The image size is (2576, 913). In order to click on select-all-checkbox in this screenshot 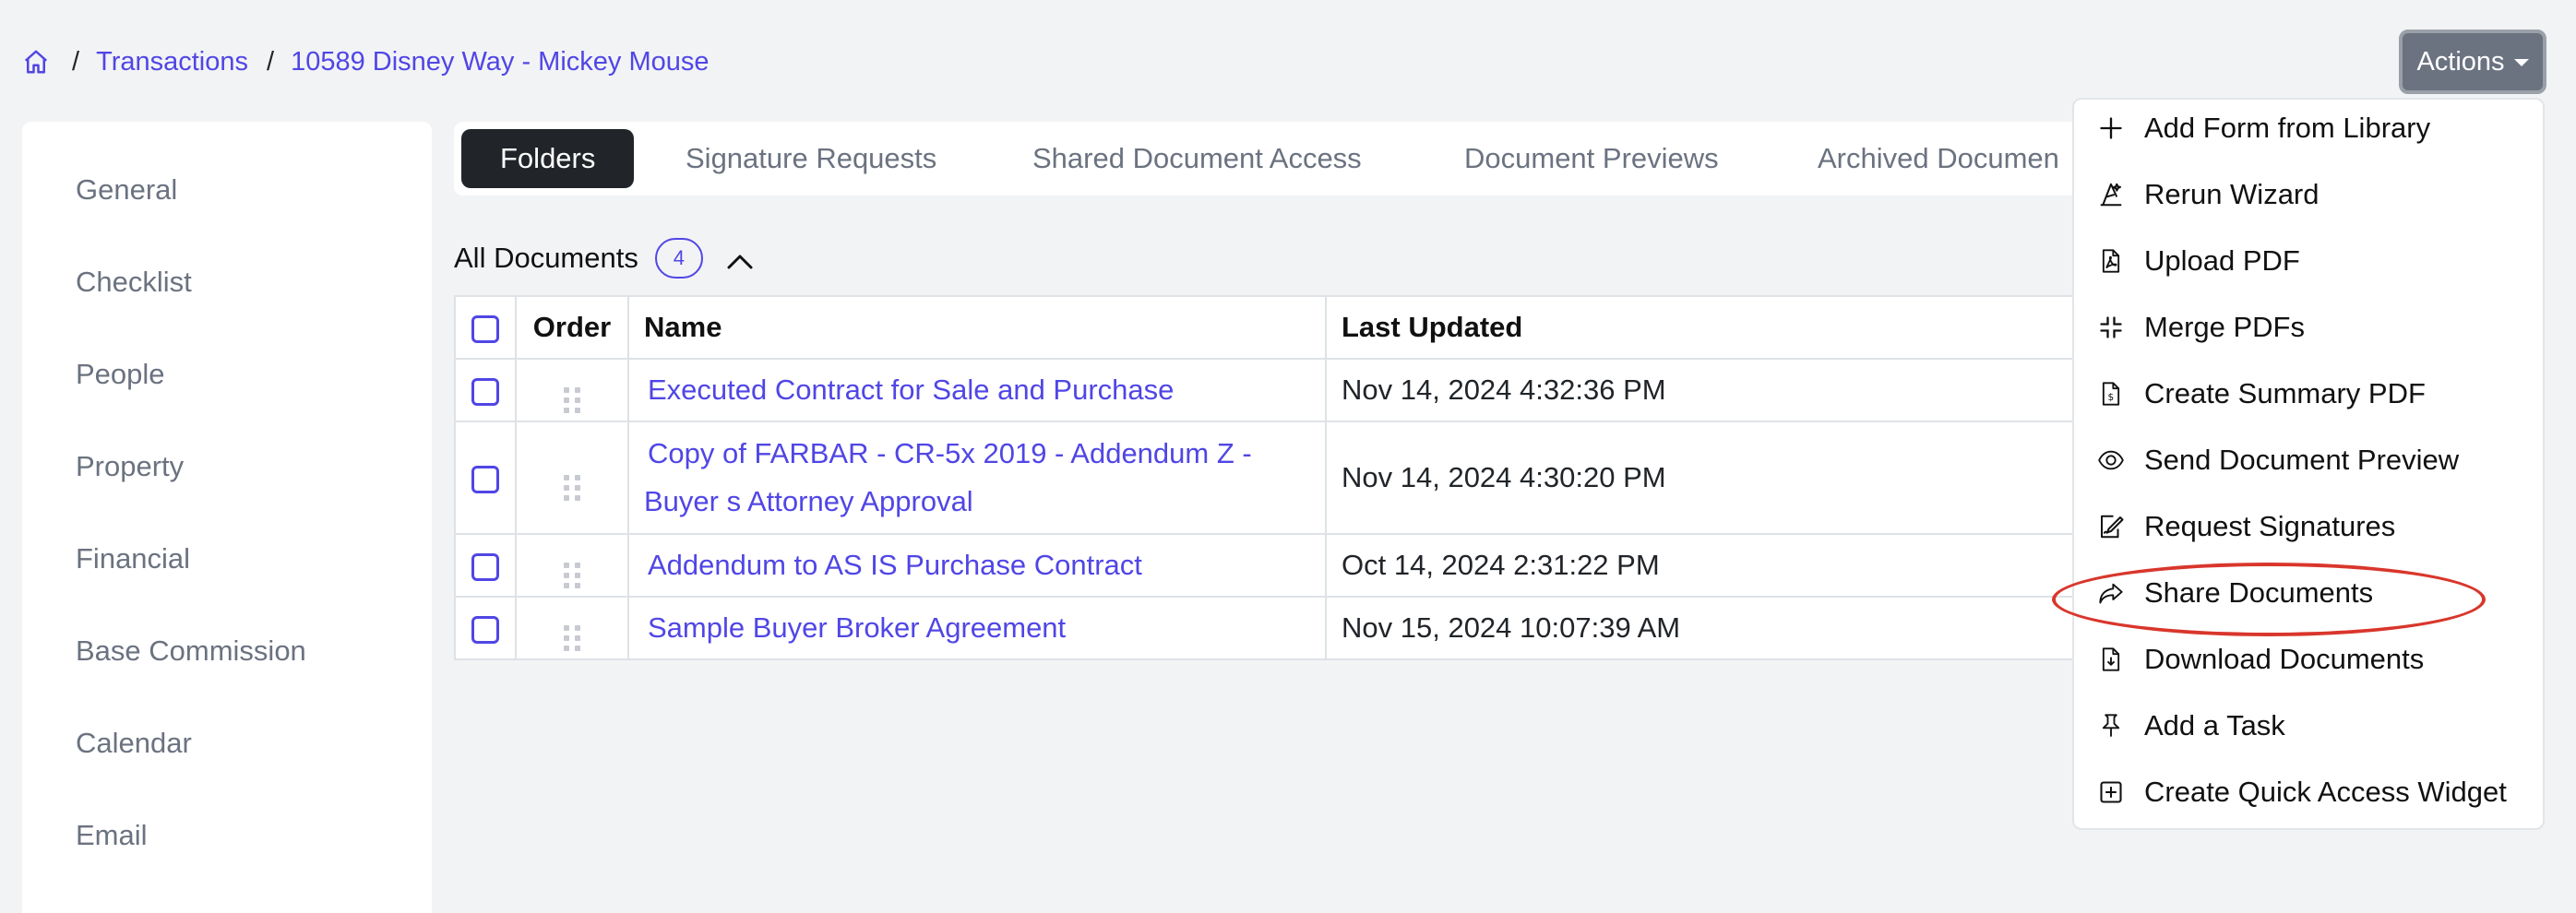, I will do `click(485, 328)`.